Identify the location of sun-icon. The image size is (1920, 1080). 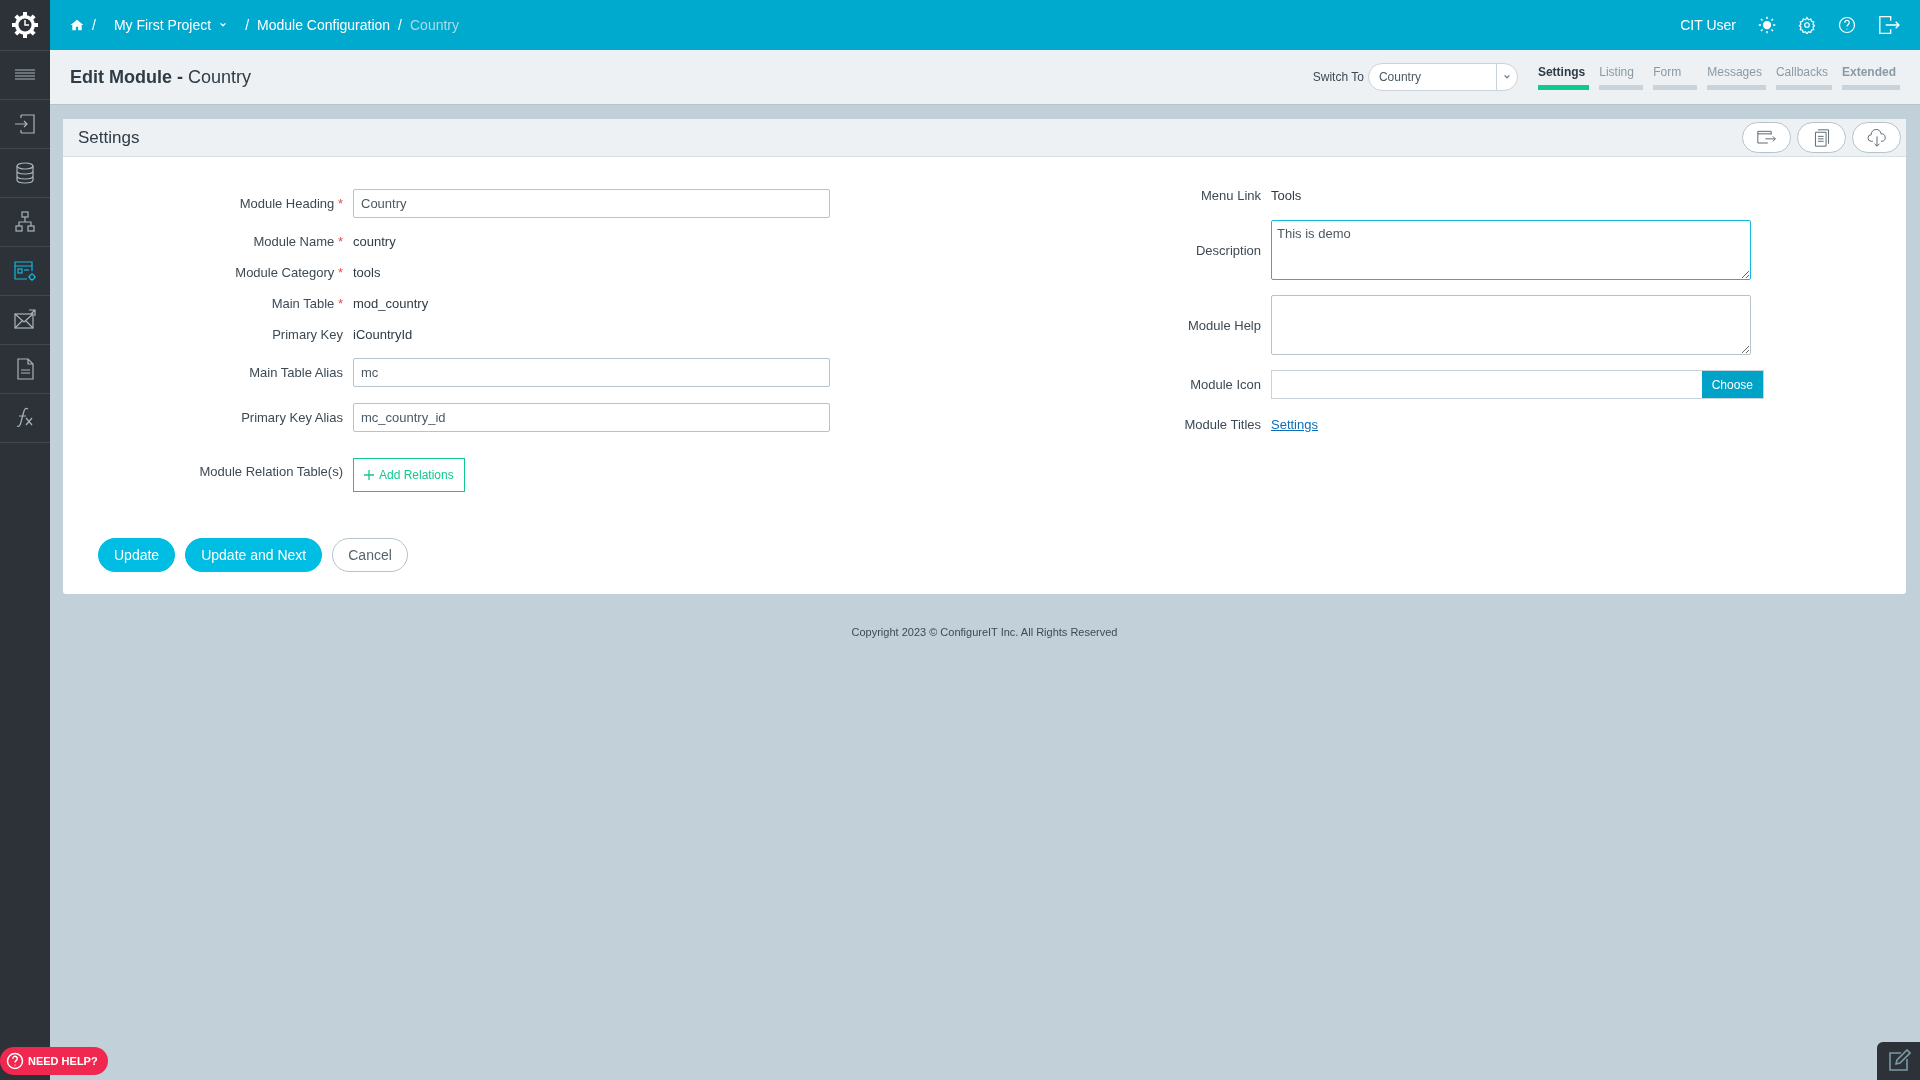
(1767, 25).